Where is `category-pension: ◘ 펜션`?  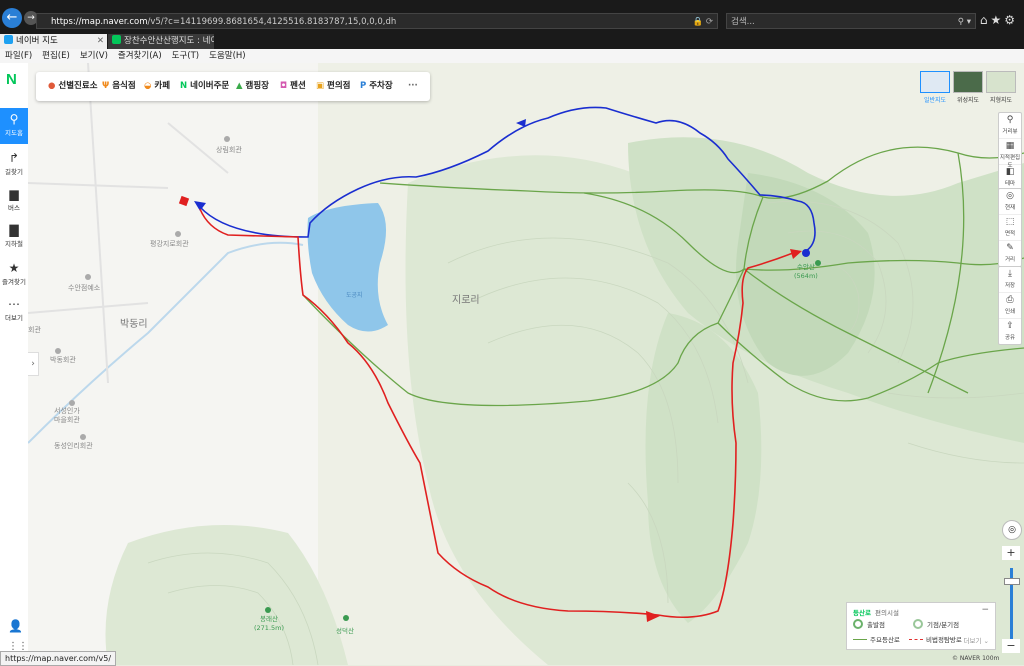
category-pension: ◘ 펜션 is located at coordinates (293, 86).